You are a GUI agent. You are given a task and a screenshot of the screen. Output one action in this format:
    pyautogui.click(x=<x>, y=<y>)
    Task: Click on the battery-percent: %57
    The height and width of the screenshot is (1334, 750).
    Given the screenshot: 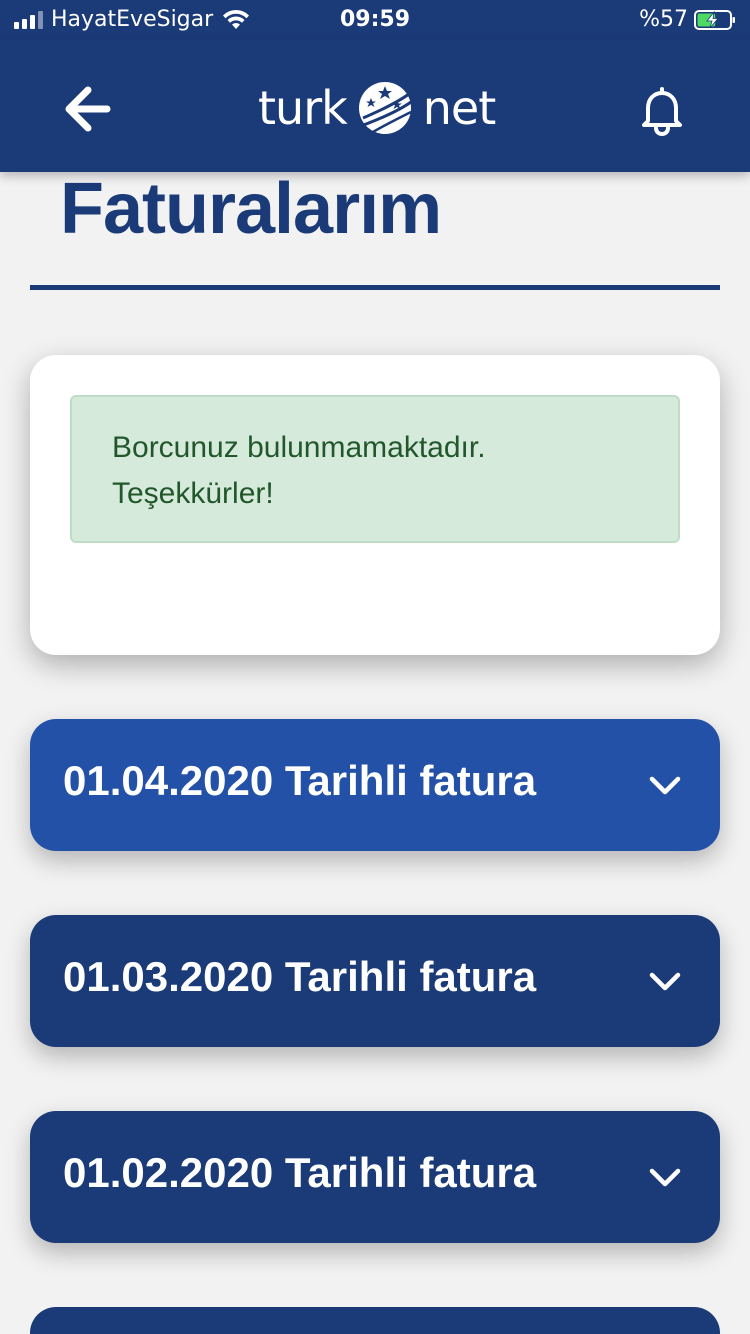 What is the action you would take?
    pyautogui.click(x=663, y=19)
    